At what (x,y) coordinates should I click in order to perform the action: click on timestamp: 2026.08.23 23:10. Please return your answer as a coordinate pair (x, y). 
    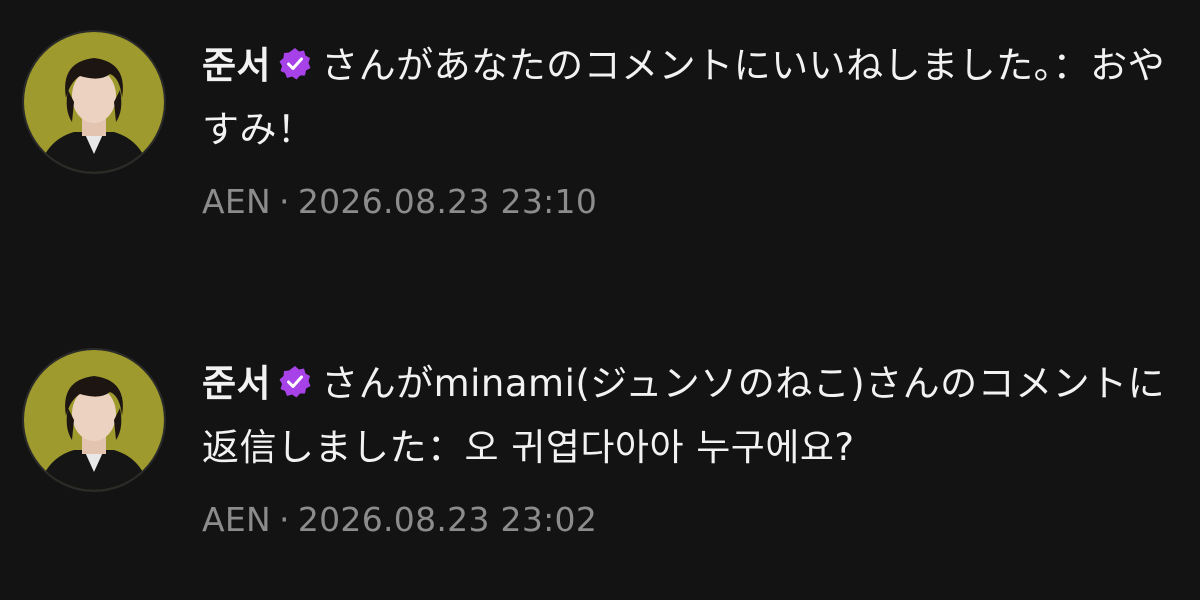
    Looking at the image, I should click on (447, 201).